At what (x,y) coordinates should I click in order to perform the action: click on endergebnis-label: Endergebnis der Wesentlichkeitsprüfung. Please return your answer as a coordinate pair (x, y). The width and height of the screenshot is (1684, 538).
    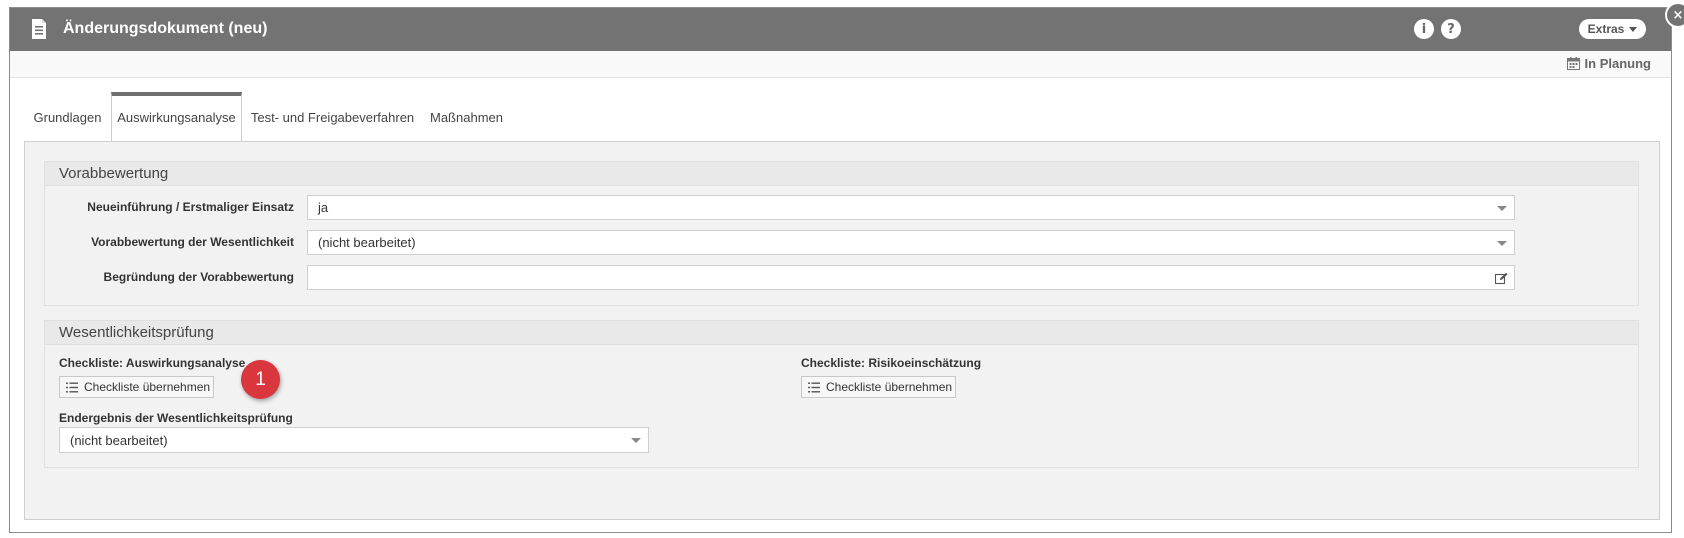
    Looking at the image, I should click on (176, 418).